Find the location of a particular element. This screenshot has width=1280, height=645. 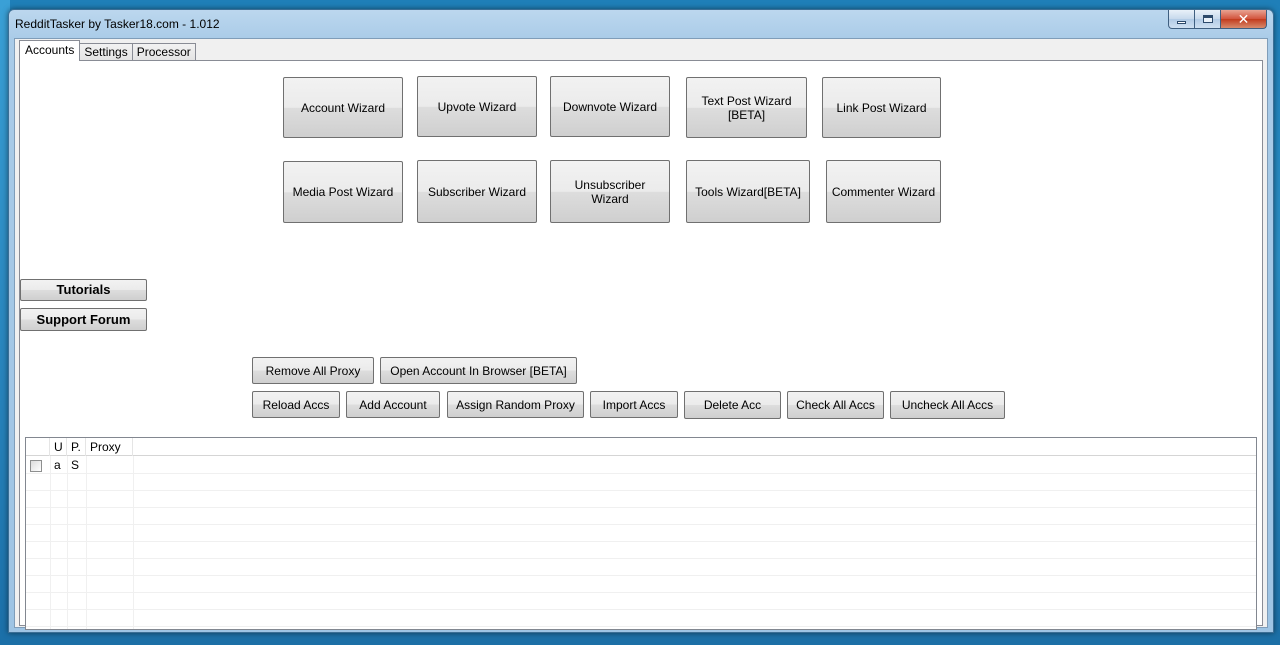

close-button: ✕ is located at coordinates (1244, 19).